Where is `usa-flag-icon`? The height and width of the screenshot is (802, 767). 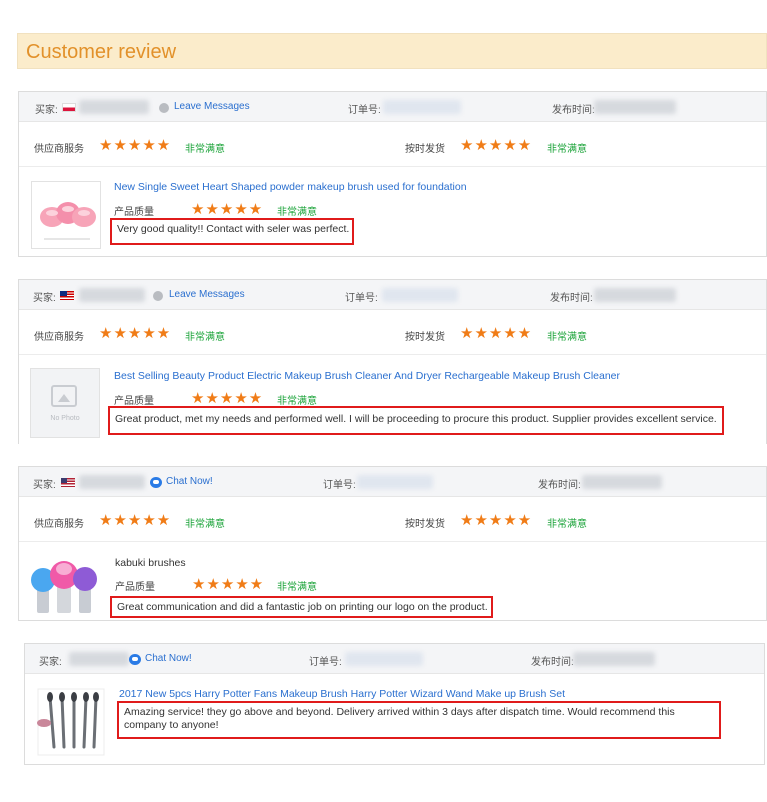 usa-flag-icon is located at coordinates (68, 482).